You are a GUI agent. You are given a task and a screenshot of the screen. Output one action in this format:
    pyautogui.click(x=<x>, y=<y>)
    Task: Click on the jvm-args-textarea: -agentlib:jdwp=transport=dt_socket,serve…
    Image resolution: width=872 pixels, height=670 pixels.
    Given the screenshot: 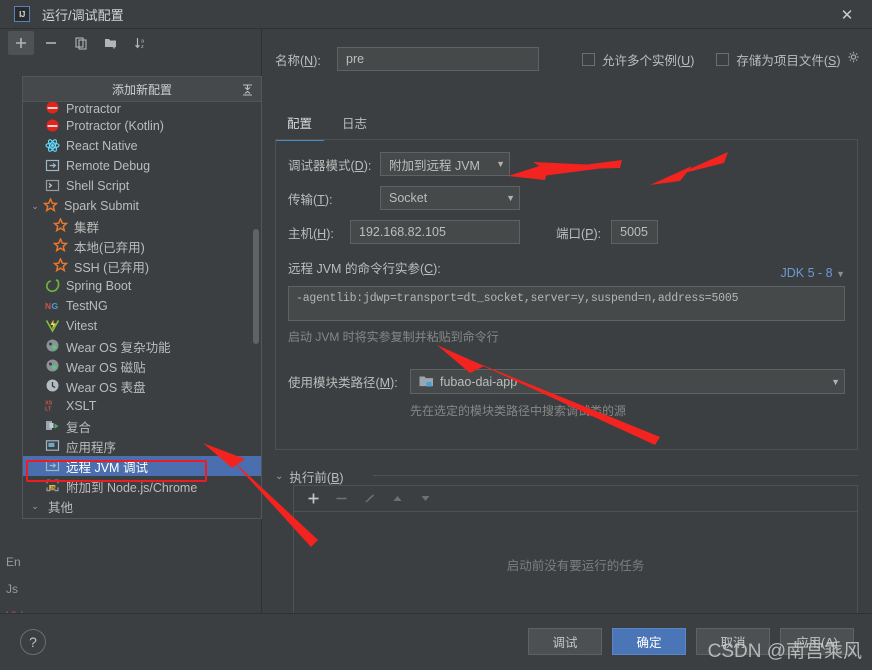 What is the action you would take?
    pyautogui.click(x=566, y=303)
    